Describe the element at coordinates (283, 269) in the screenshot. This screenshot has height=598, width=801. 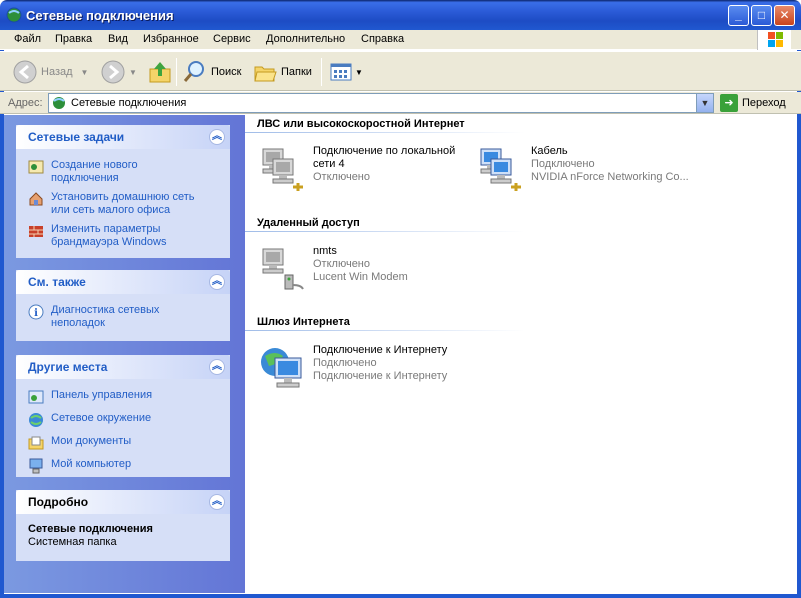
I see `dialup-connection-icon` at that location.